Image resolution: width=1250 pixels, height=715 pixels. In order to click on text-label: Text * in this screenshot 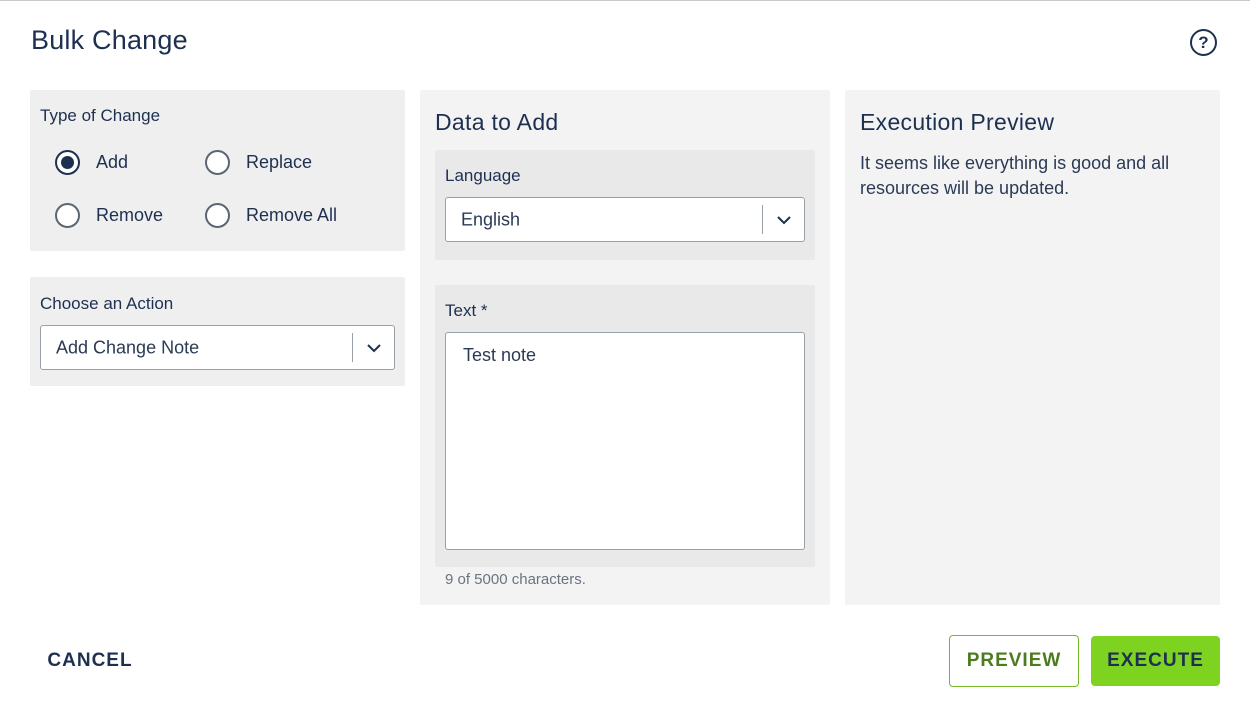, I will do `click(466, 310)`.